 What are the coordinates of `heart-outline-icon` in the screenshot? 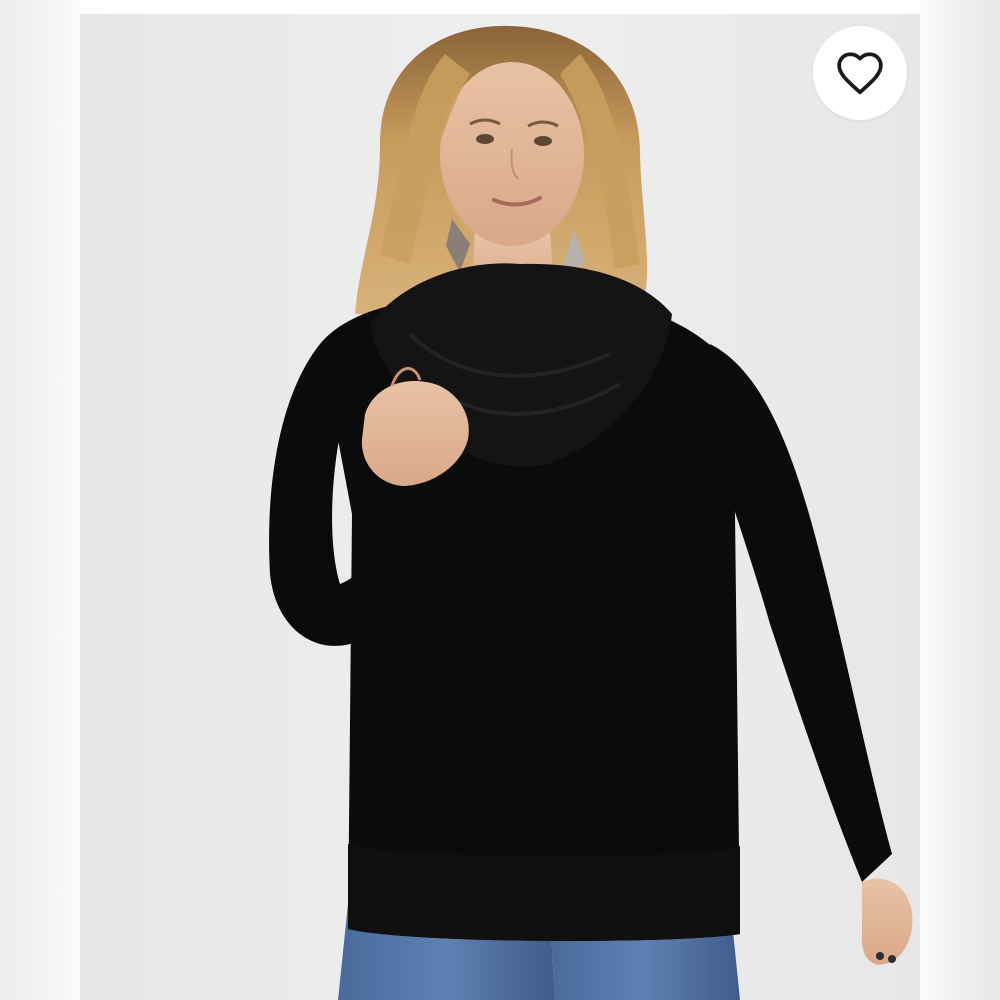 It's located at (860, 73).